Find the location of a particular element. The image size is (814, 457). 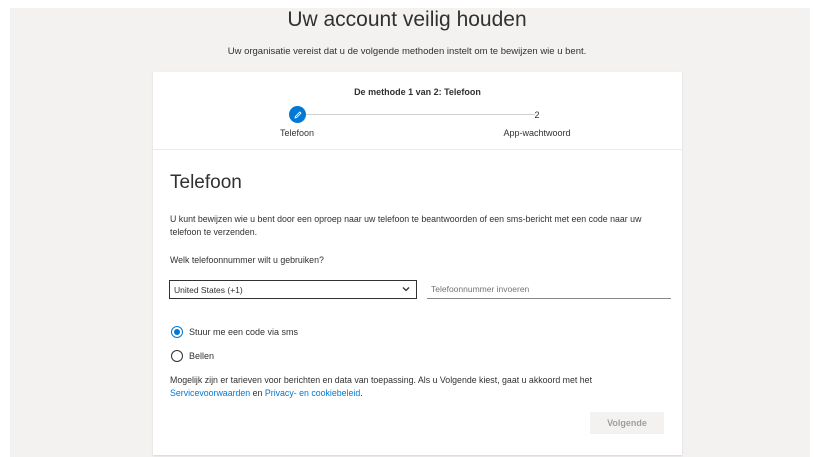

step-2-label: App-wachtwoord is located at coordinates (537, 133).